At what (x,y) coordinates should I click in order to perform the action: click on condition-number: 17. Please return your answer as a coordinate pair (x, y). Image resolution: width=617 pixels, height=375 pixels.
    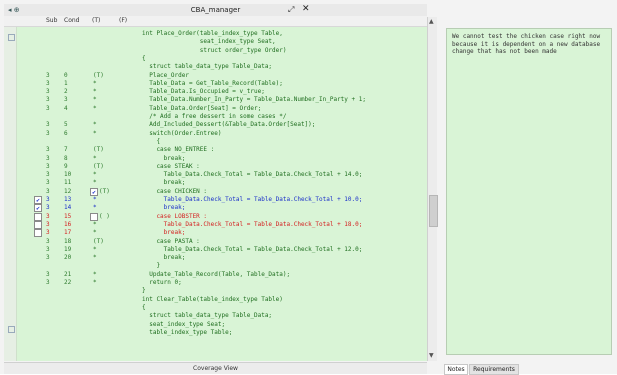
    Looking at the image, I should click on (68, 233).